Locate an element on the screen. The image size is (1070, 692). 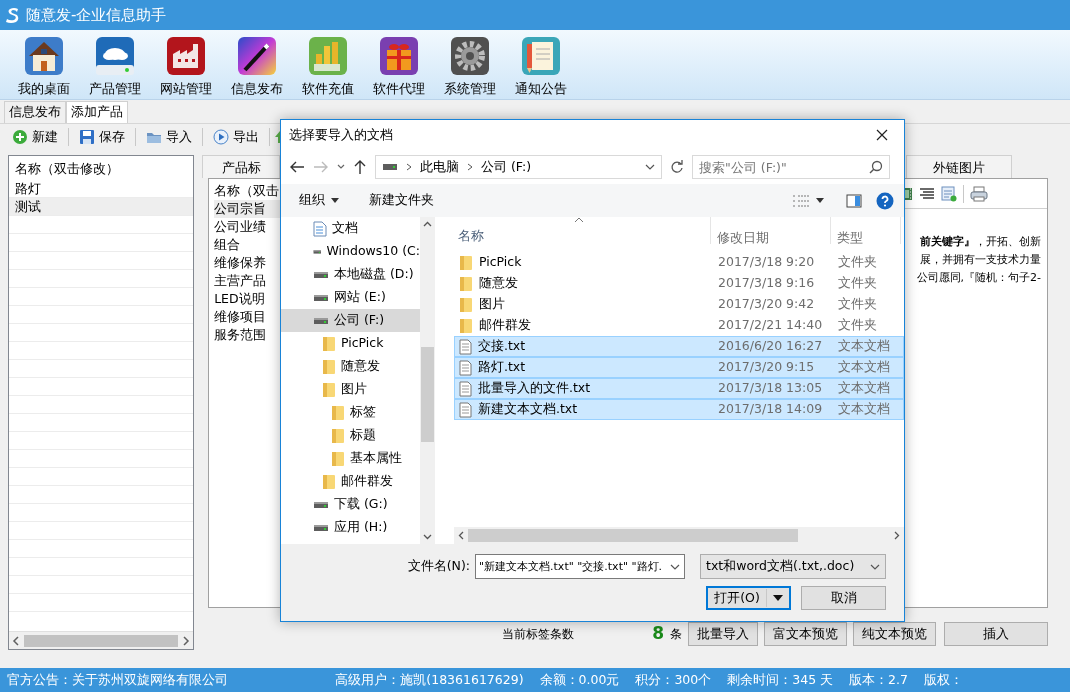
file-type-dropdown: txt和word文档(.txt,.doc) is located at coordinates (793, 566).